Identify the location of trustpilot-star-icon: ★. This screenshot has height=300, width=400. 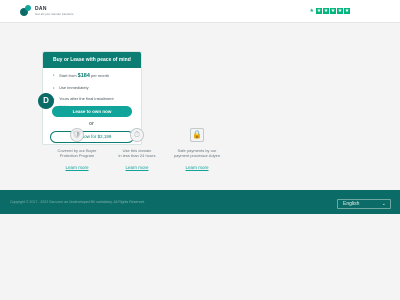
(311, 10).